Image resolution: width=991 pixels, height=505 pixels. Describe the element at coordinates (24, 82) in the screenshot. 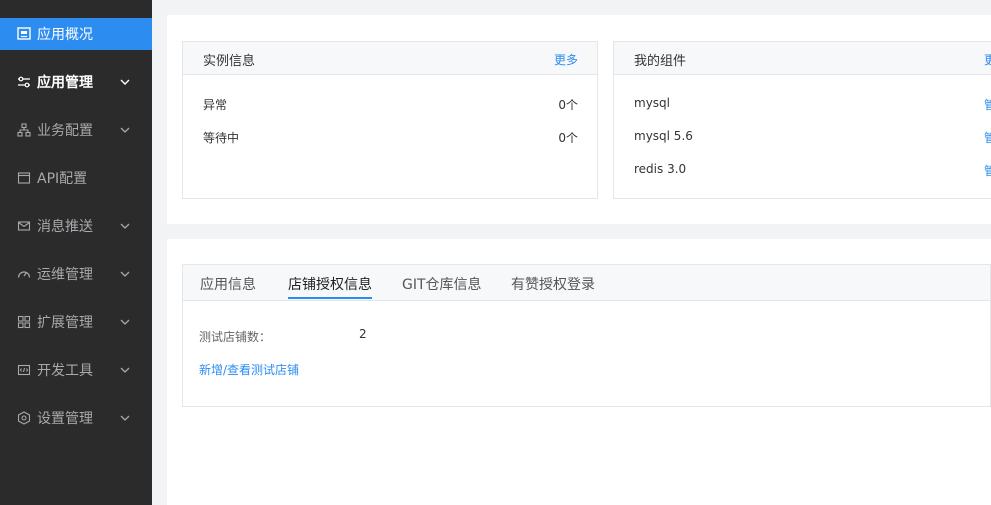

I see `sliders-icon` at that location.